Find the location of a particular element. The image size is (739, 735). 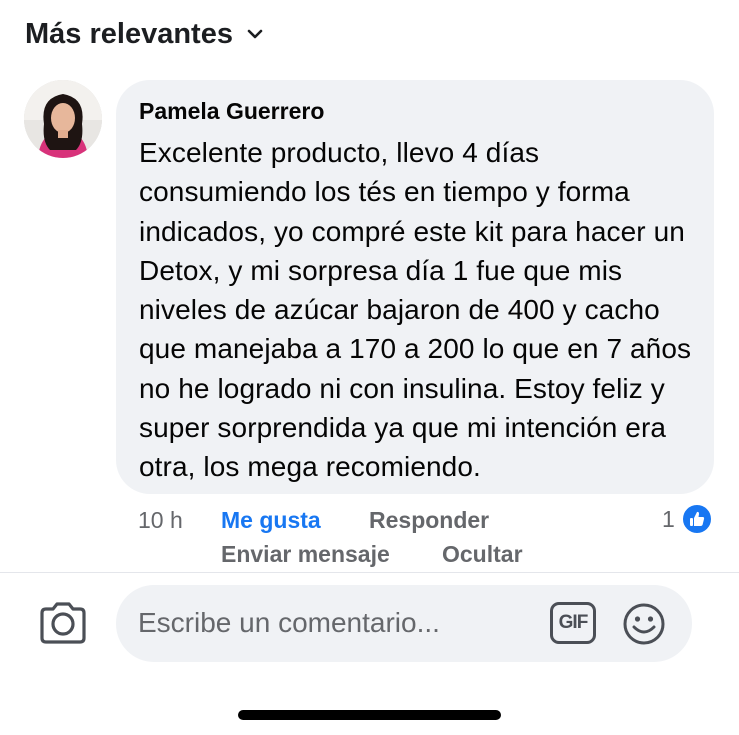

sort-dropdown: Más relevantes is located at coordinates (144, 34).